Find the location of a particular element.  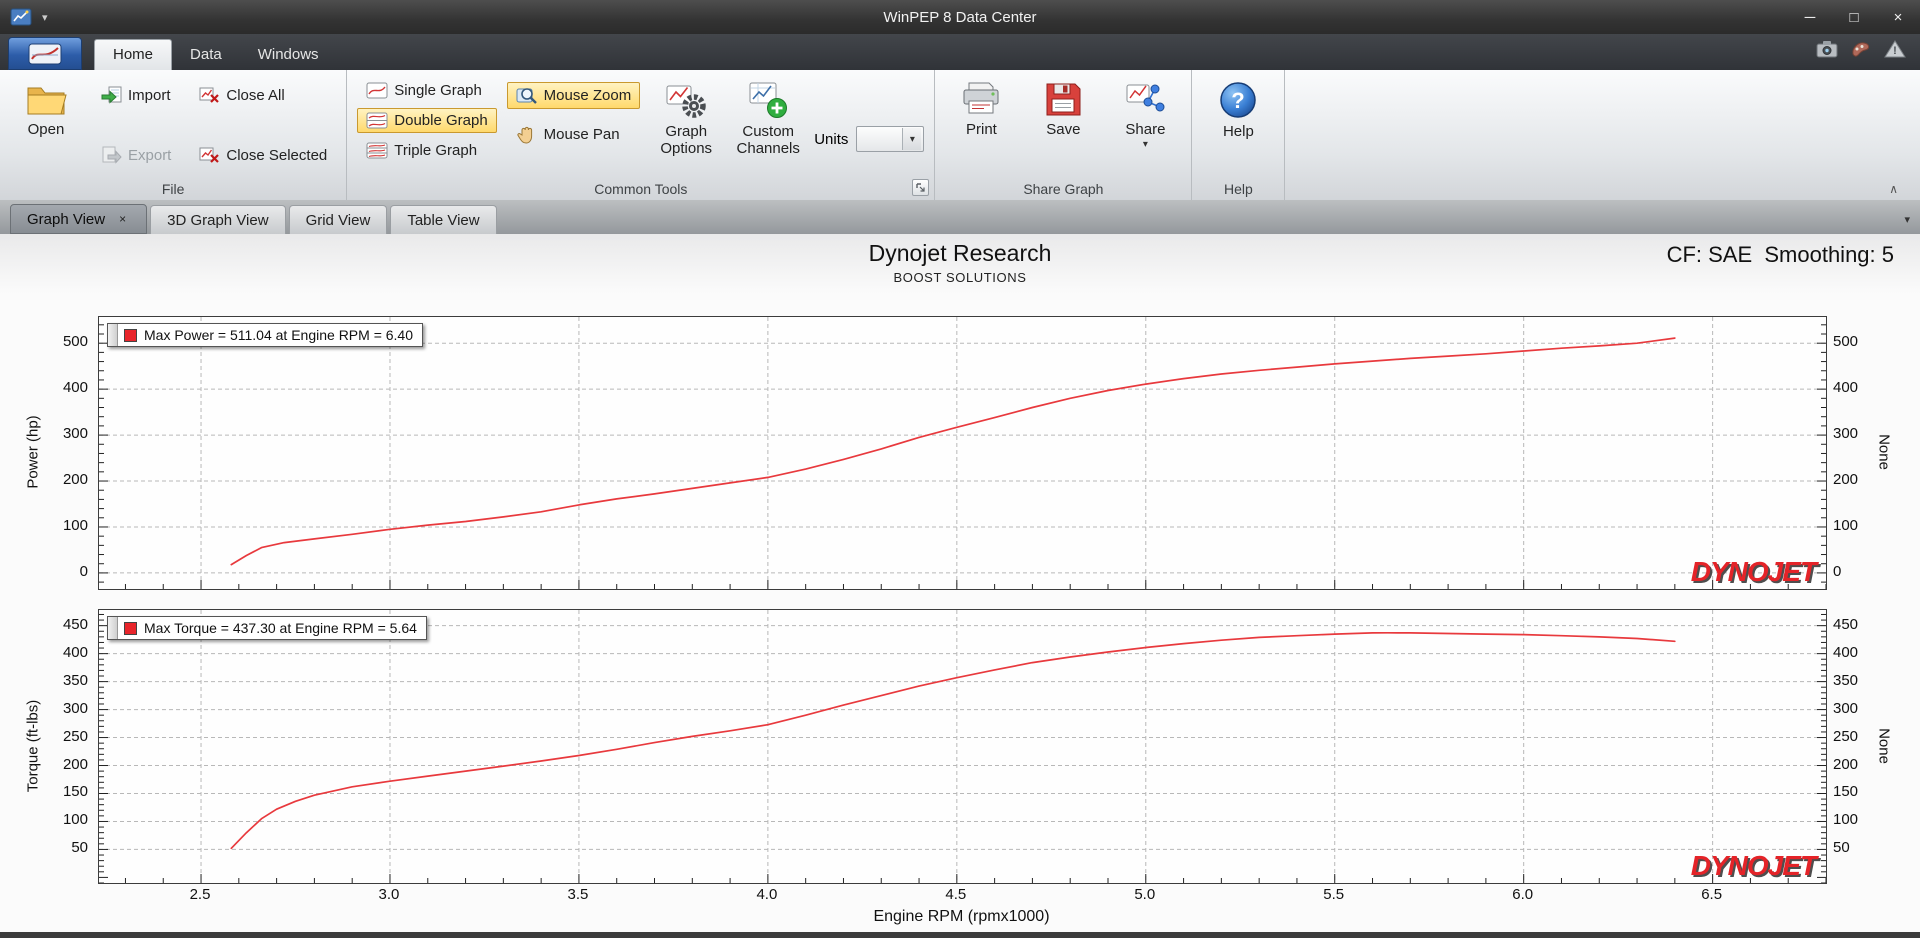

graph-options-button: Graph Options is located at coordinates (686, 126).